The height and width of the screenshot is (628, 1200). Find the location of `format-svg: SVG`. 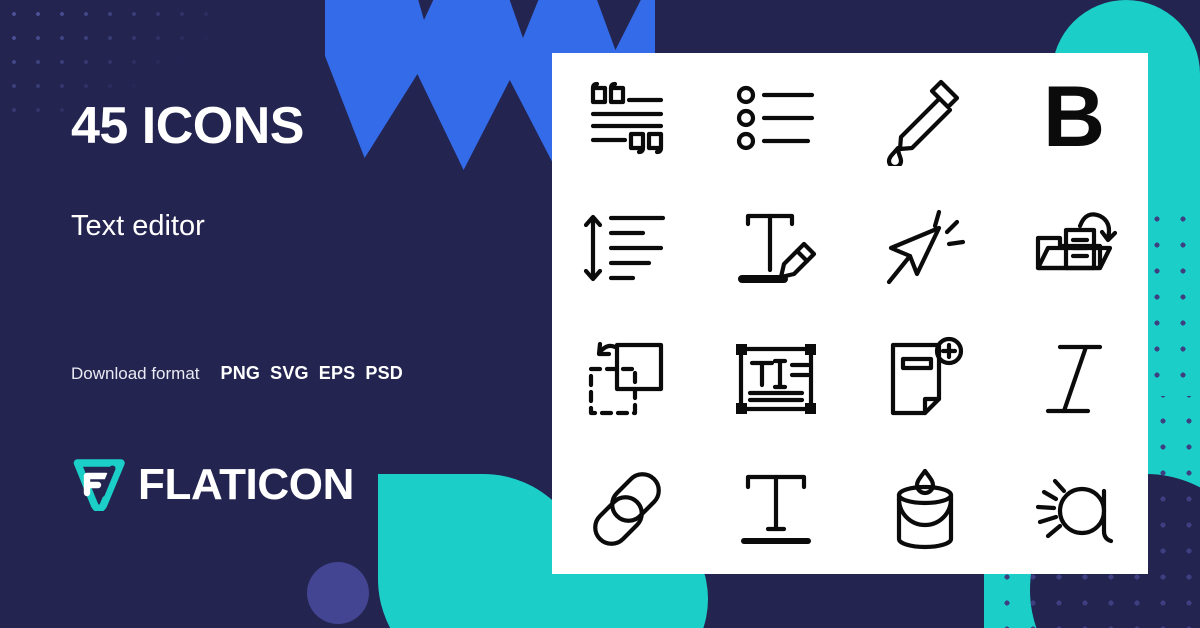

format-svg: SVG is located at coordinates (289, 373).